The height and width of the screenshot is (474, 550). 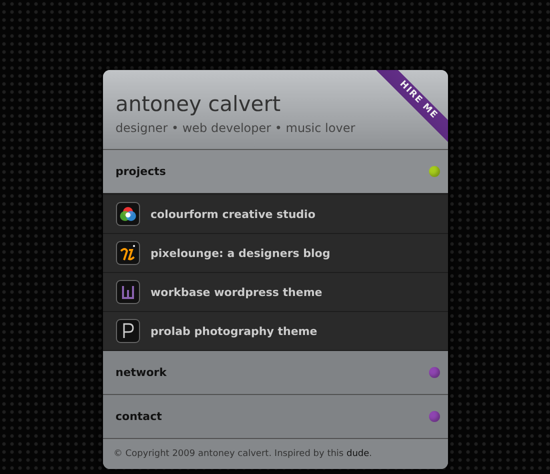 What do you see at coordinates (240, 253) in the screenshot?
I see `project-title: pixelounge: a designers blog` at bounding box center [240, 253].